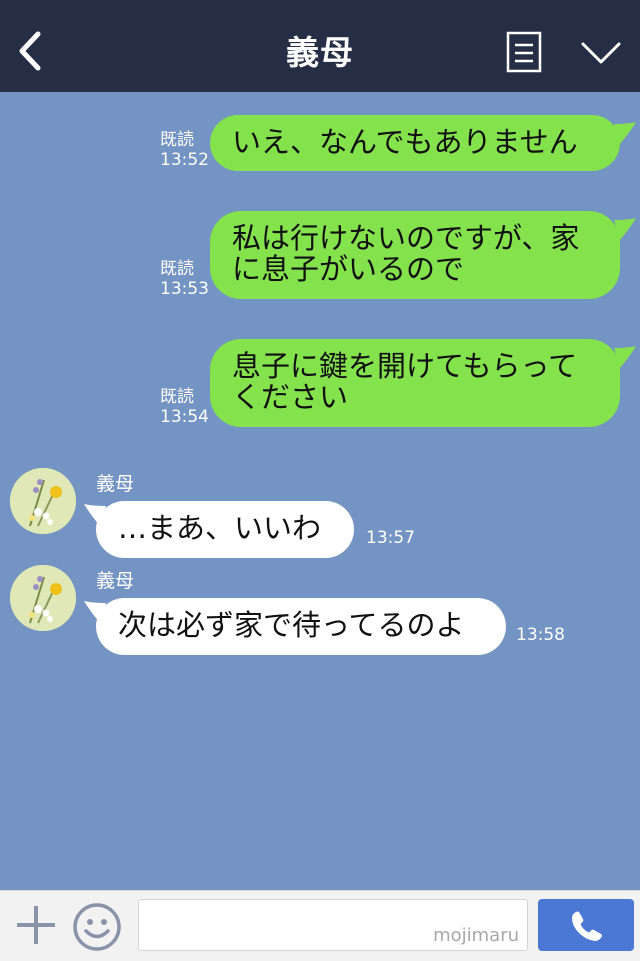  I want to click on message-input: mojimaru, so click(333, 925).